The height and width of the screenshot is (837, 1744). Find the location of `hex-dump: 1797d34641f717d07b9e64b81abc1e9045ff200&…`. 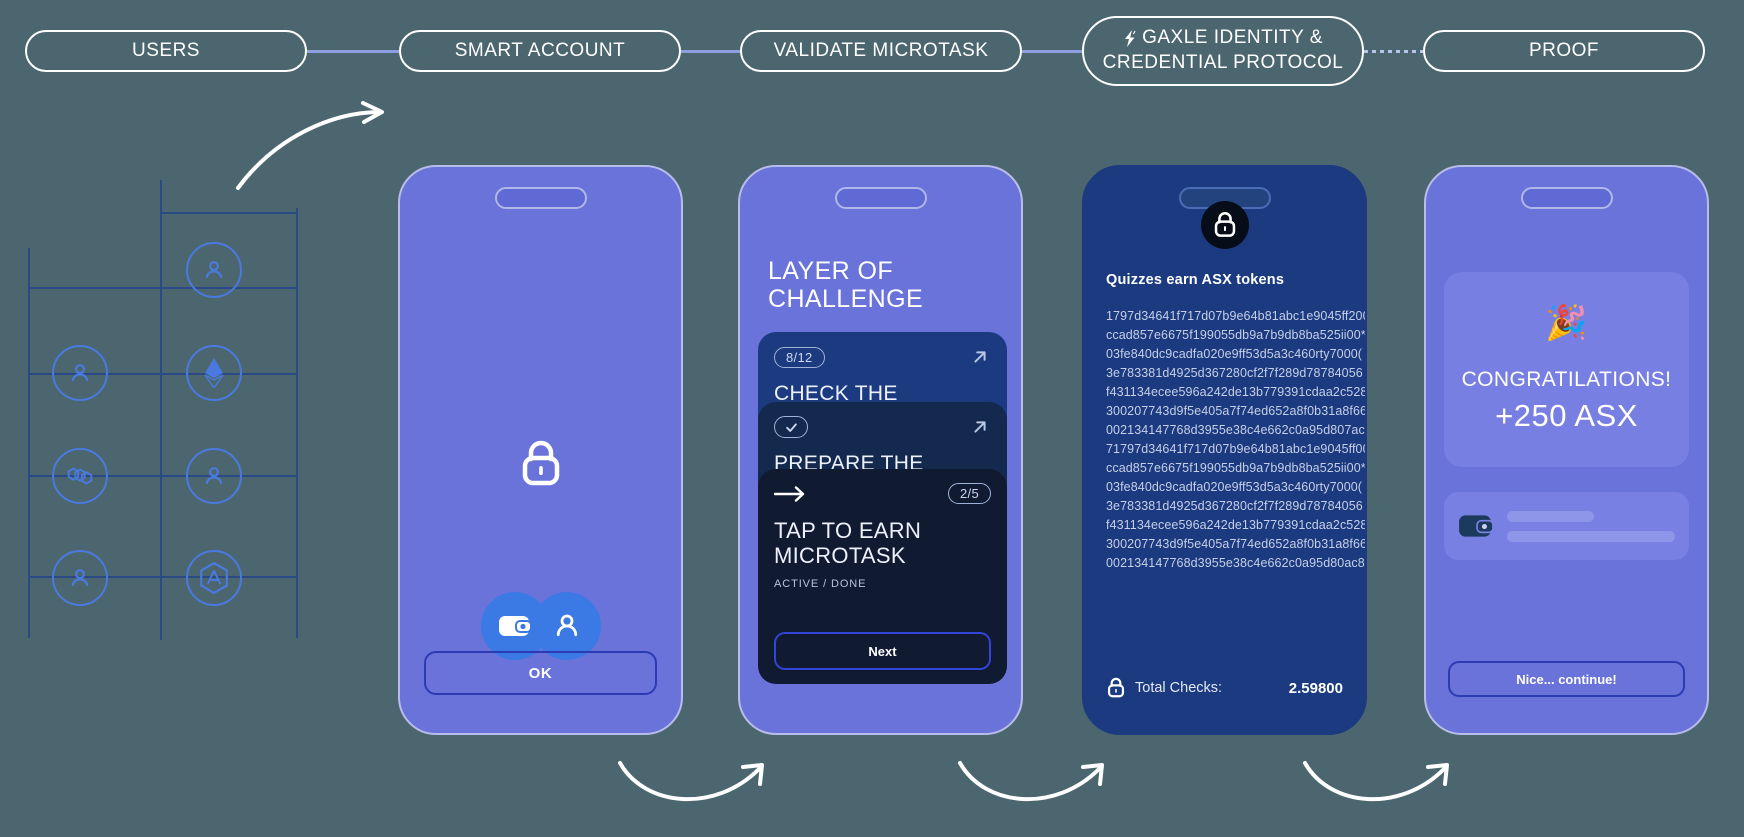

hex-dump: 1797d34641f717d07b9e64b81abc1e9045ff200&… is located at coordinates (1236, 440).